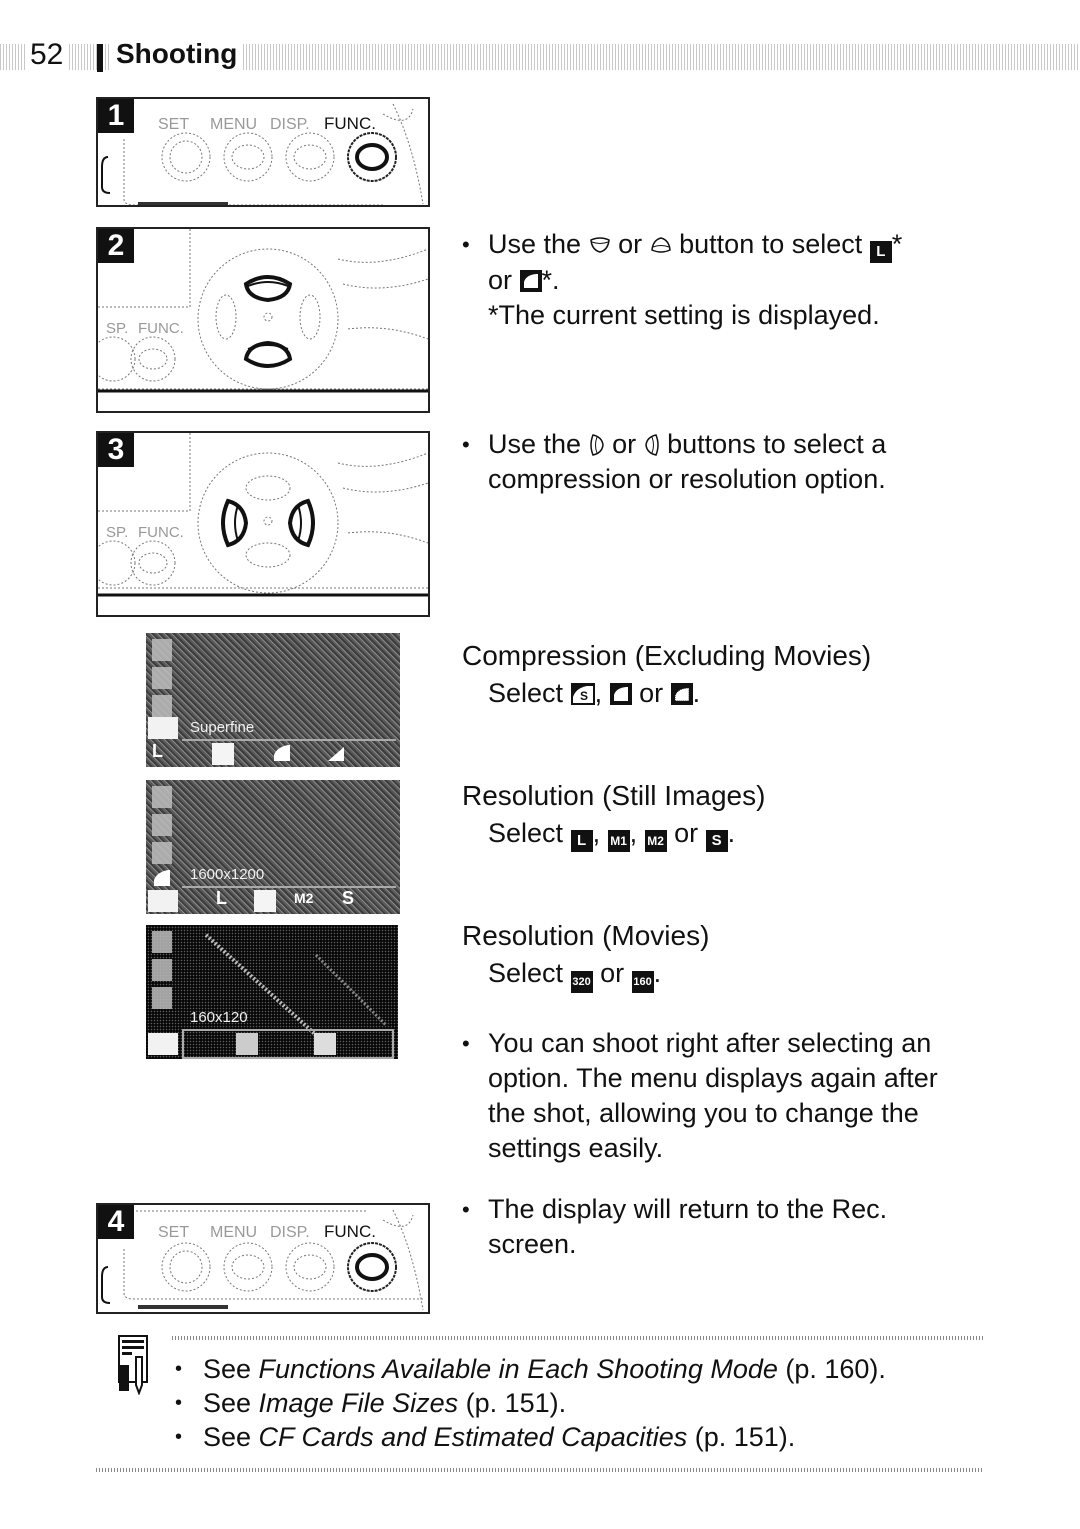 Image resolution: width=1080 pixels, height=1529 pixels. What do you see at coordinates (586, 935) in the screenshot?
I see `resolution-movies-heading: Resolution (Movies)` at bounding box center [586, 935].